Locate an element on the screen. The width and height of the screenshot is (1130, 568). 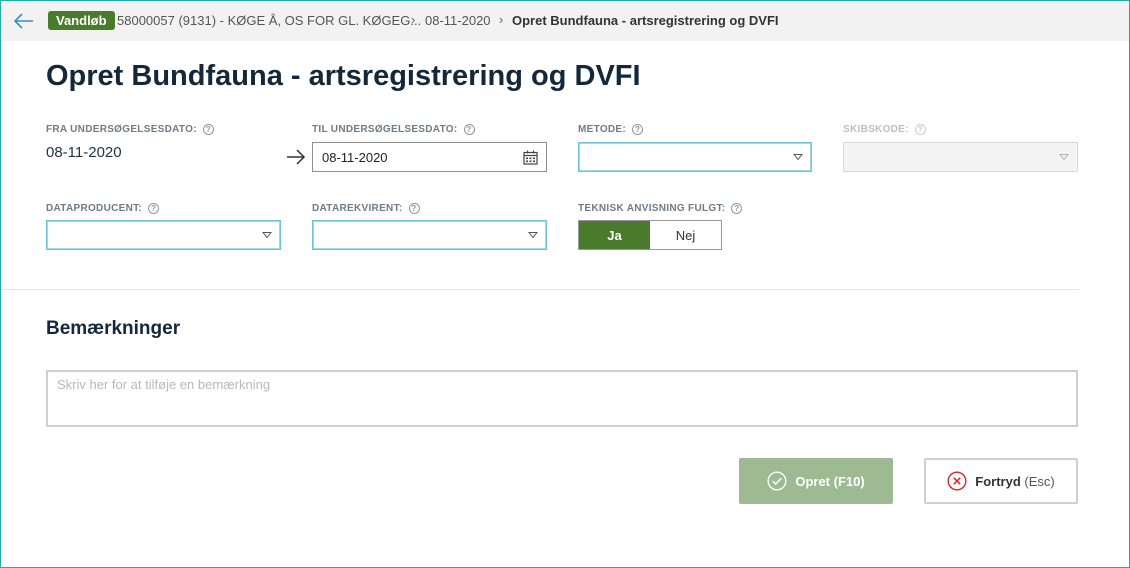
teknisk-toggle: Ja Nej is located at coordinates (650, 235).